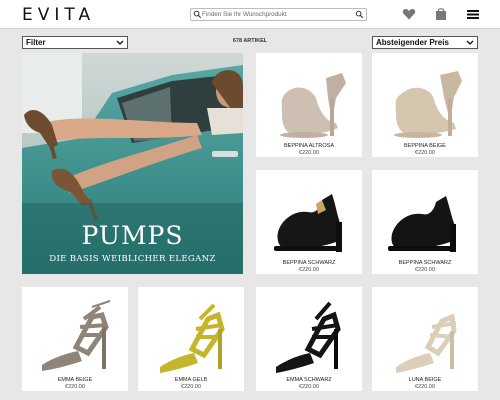 The image size is (500, 400). Describe the element at coordinates (75, 380) in the screenshot. I see `product-name: EMMA BEIGE` at that location.